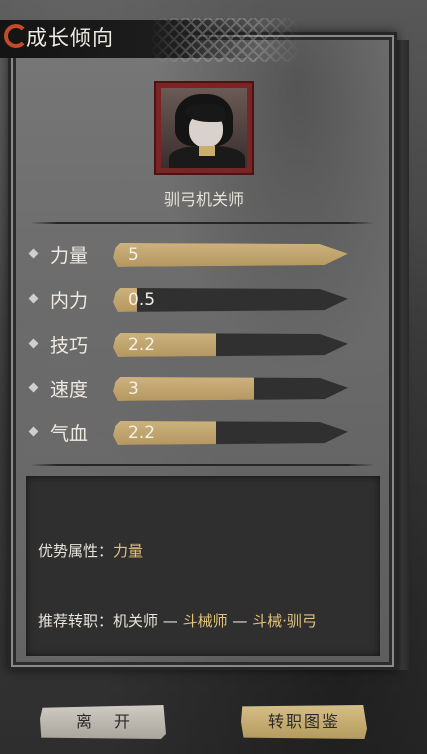 This screenshot has height=754, width=427. What do you see at coordinates (199, 432) in the screenshot?
I see `stat-row: 气血 2.2` at bounding box center [199, 432].